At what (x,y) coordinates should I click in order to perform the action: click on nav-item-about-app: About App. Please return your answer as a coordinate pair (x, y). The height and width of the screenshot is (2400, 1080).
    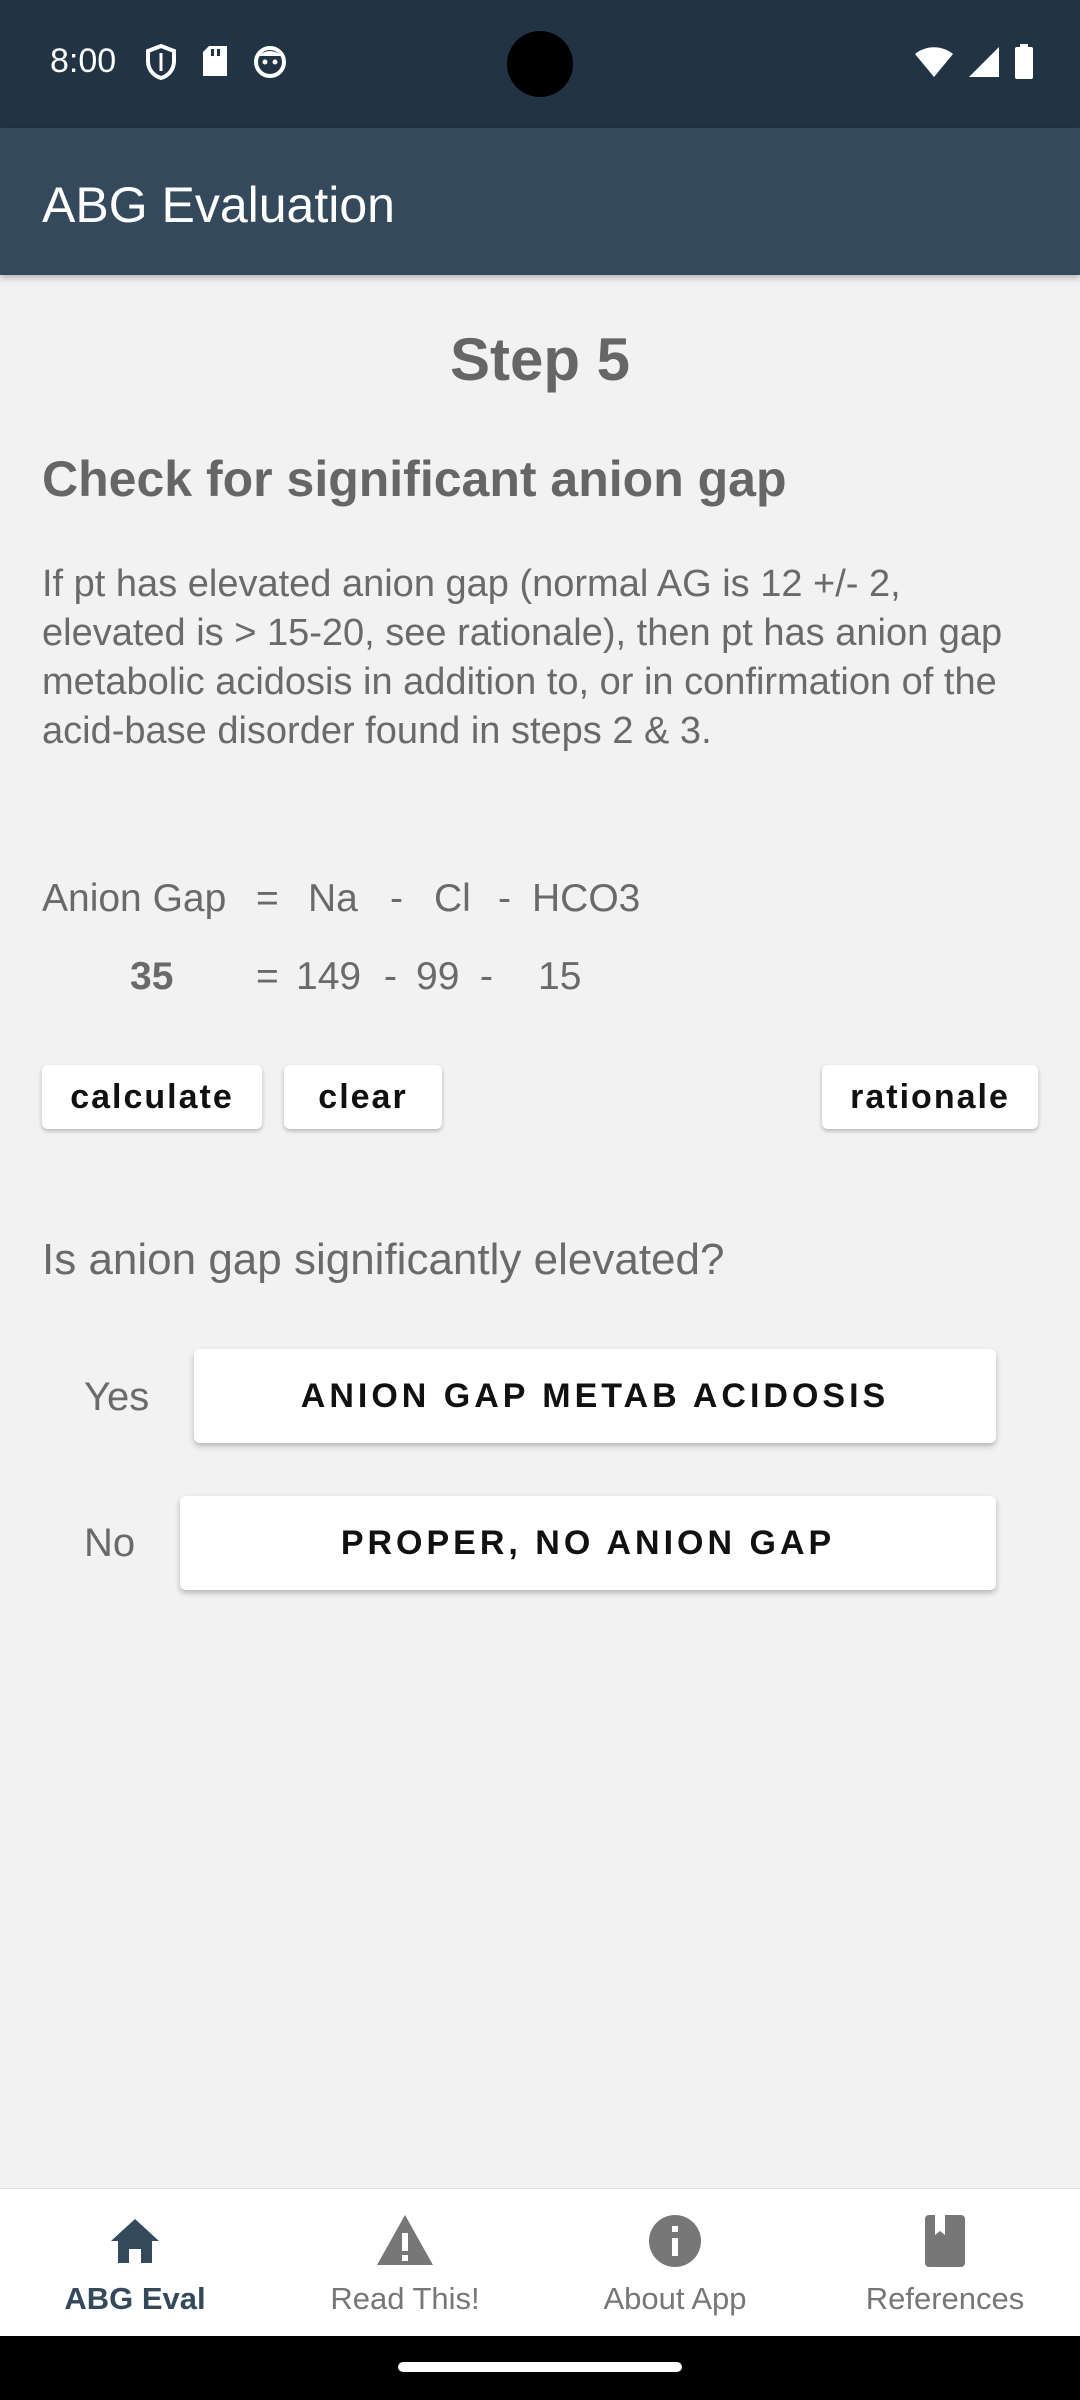
    Looking at the image, I should click on (675, 2263).